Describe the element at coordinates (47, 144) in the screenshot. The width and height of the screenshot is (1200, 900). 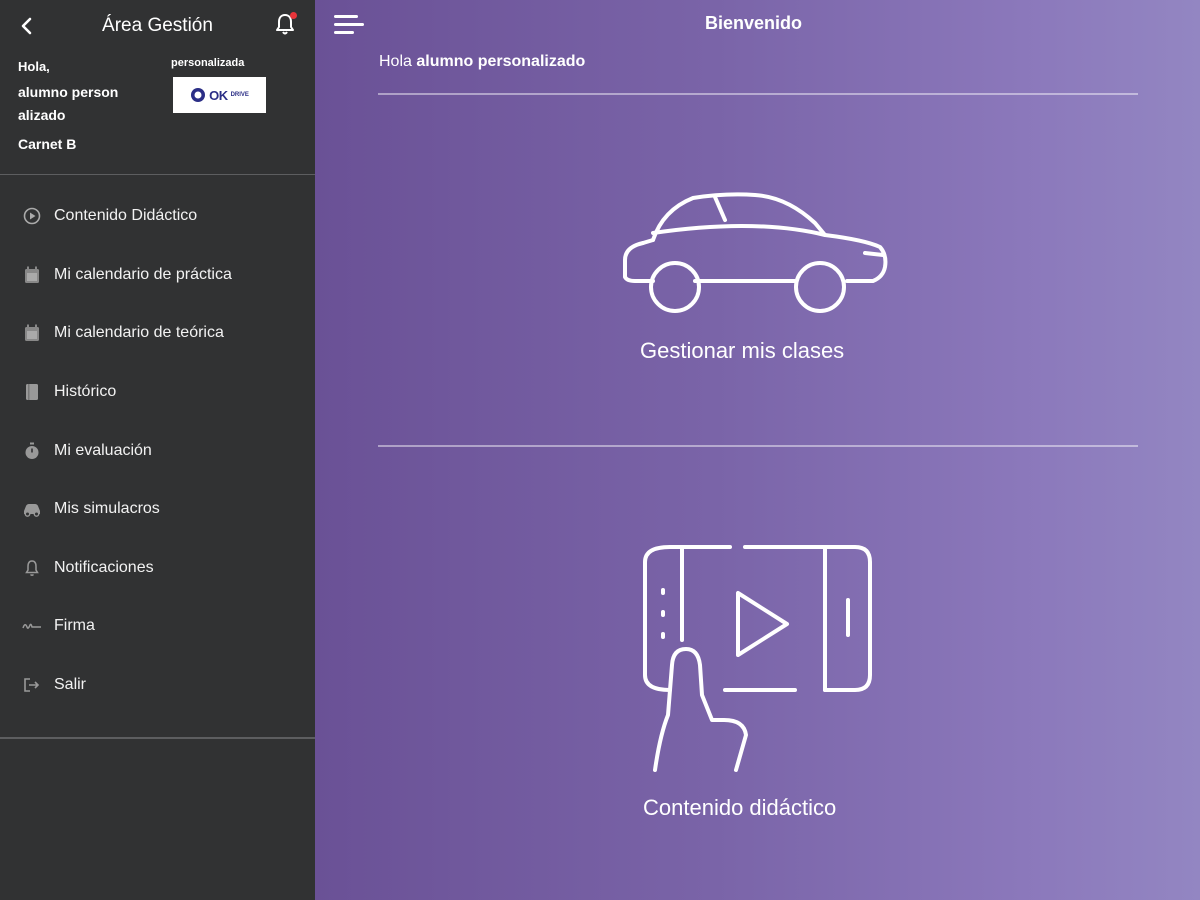
I see `license-type: Carnet B` at that location.